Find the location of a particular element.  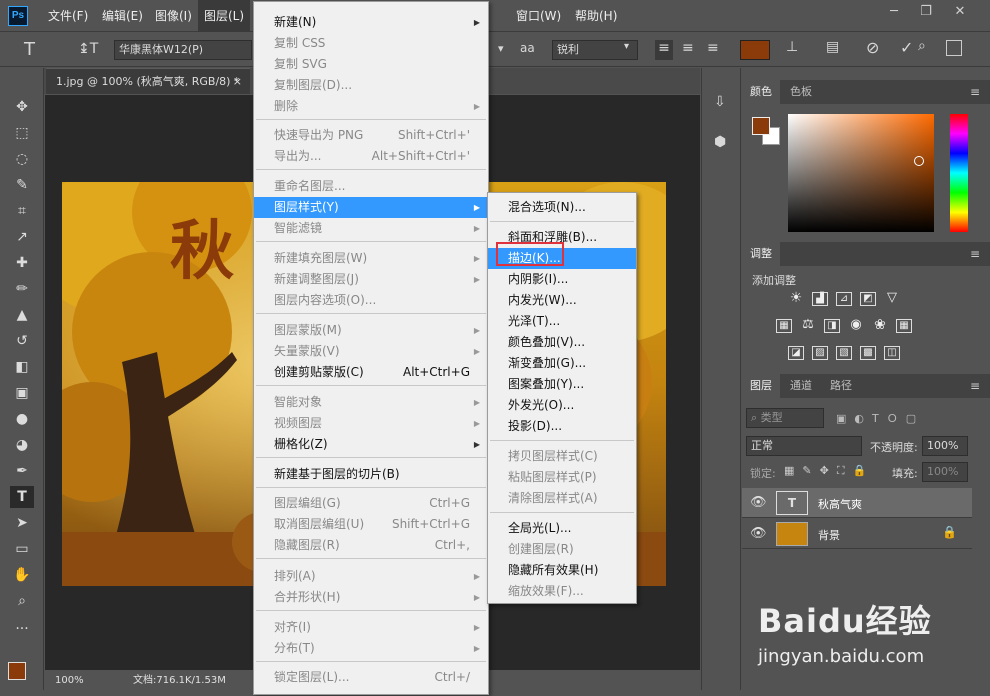

black-white-icon: ◨ is located at coordinates (832, 326).